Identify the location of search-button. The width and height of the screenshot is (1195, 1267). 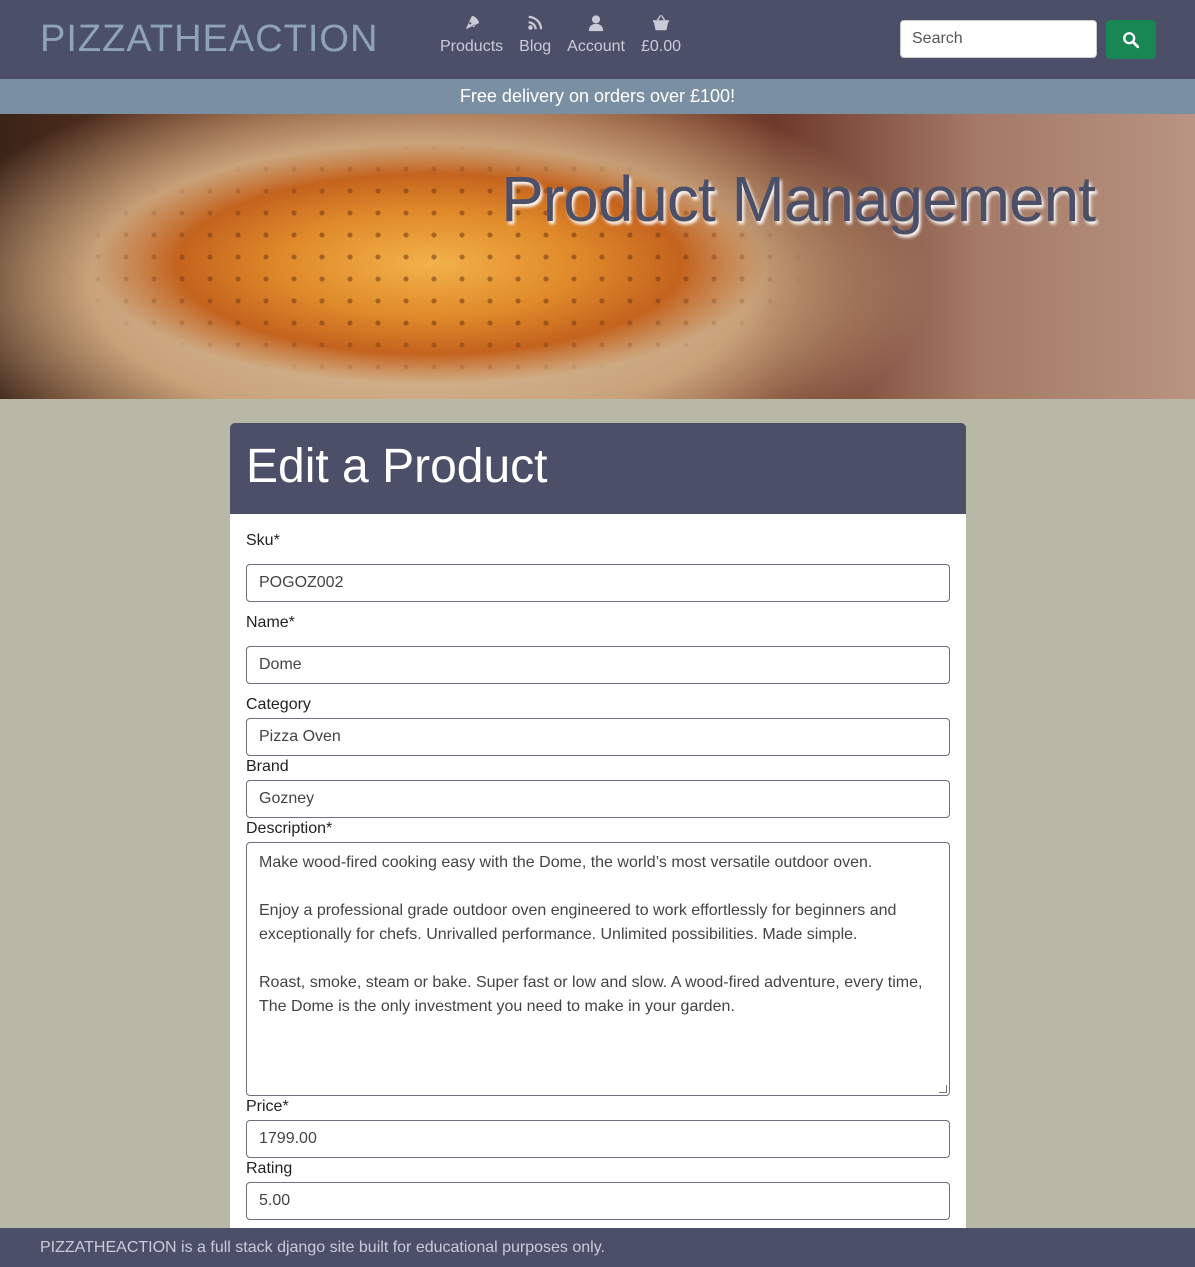
(1131, 39).